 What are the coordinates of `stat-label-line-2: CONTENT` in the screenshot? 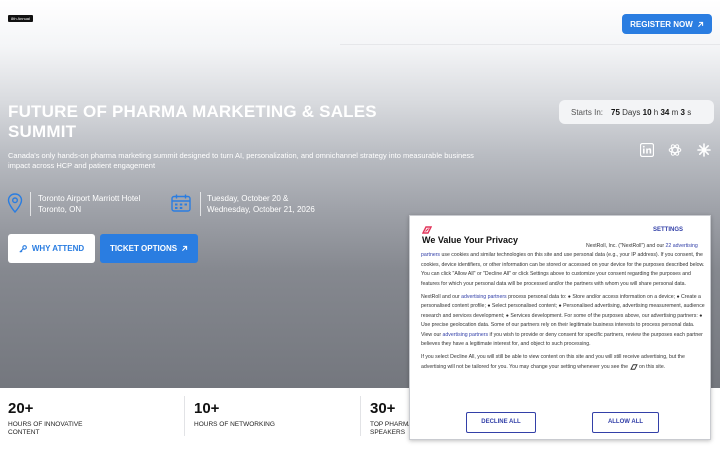 It's located at (24, 432).